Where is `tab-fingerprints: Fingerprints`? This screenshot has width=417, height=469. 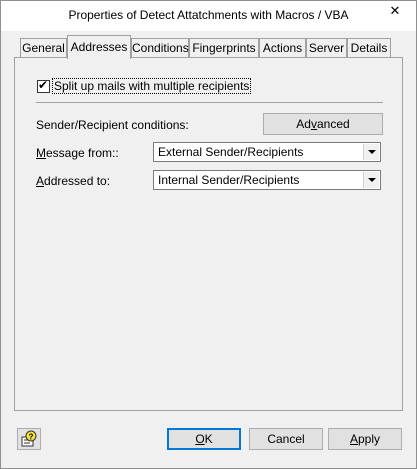 tab-fingerprints: Fingerprints is located at coordinates (224, 48).